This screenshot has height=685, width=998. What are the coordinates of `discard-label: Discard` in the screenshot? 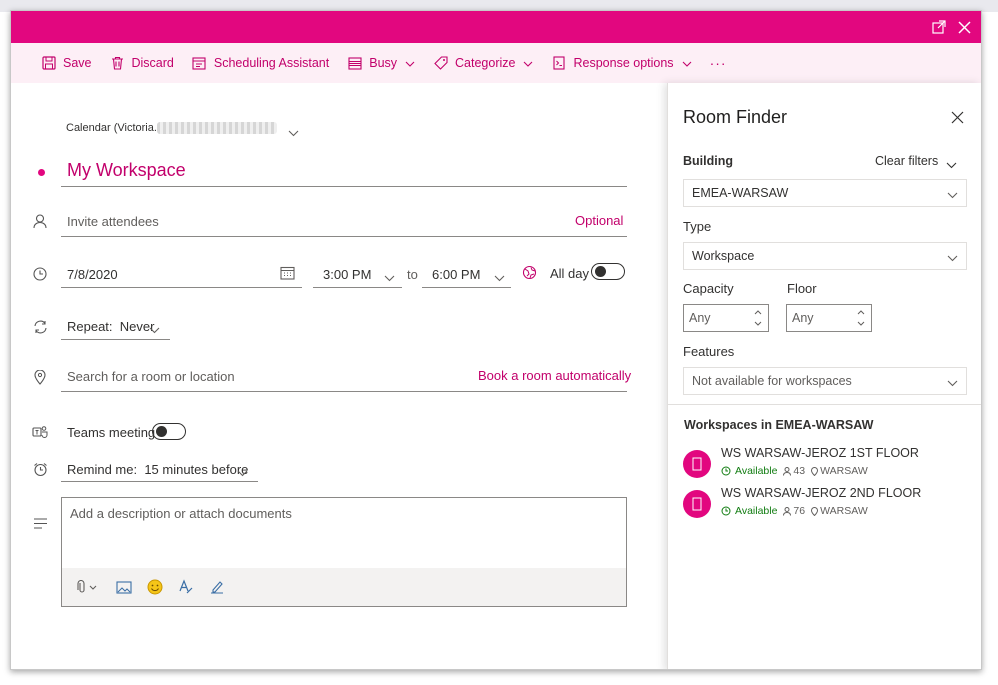 It's located at (152, 63).